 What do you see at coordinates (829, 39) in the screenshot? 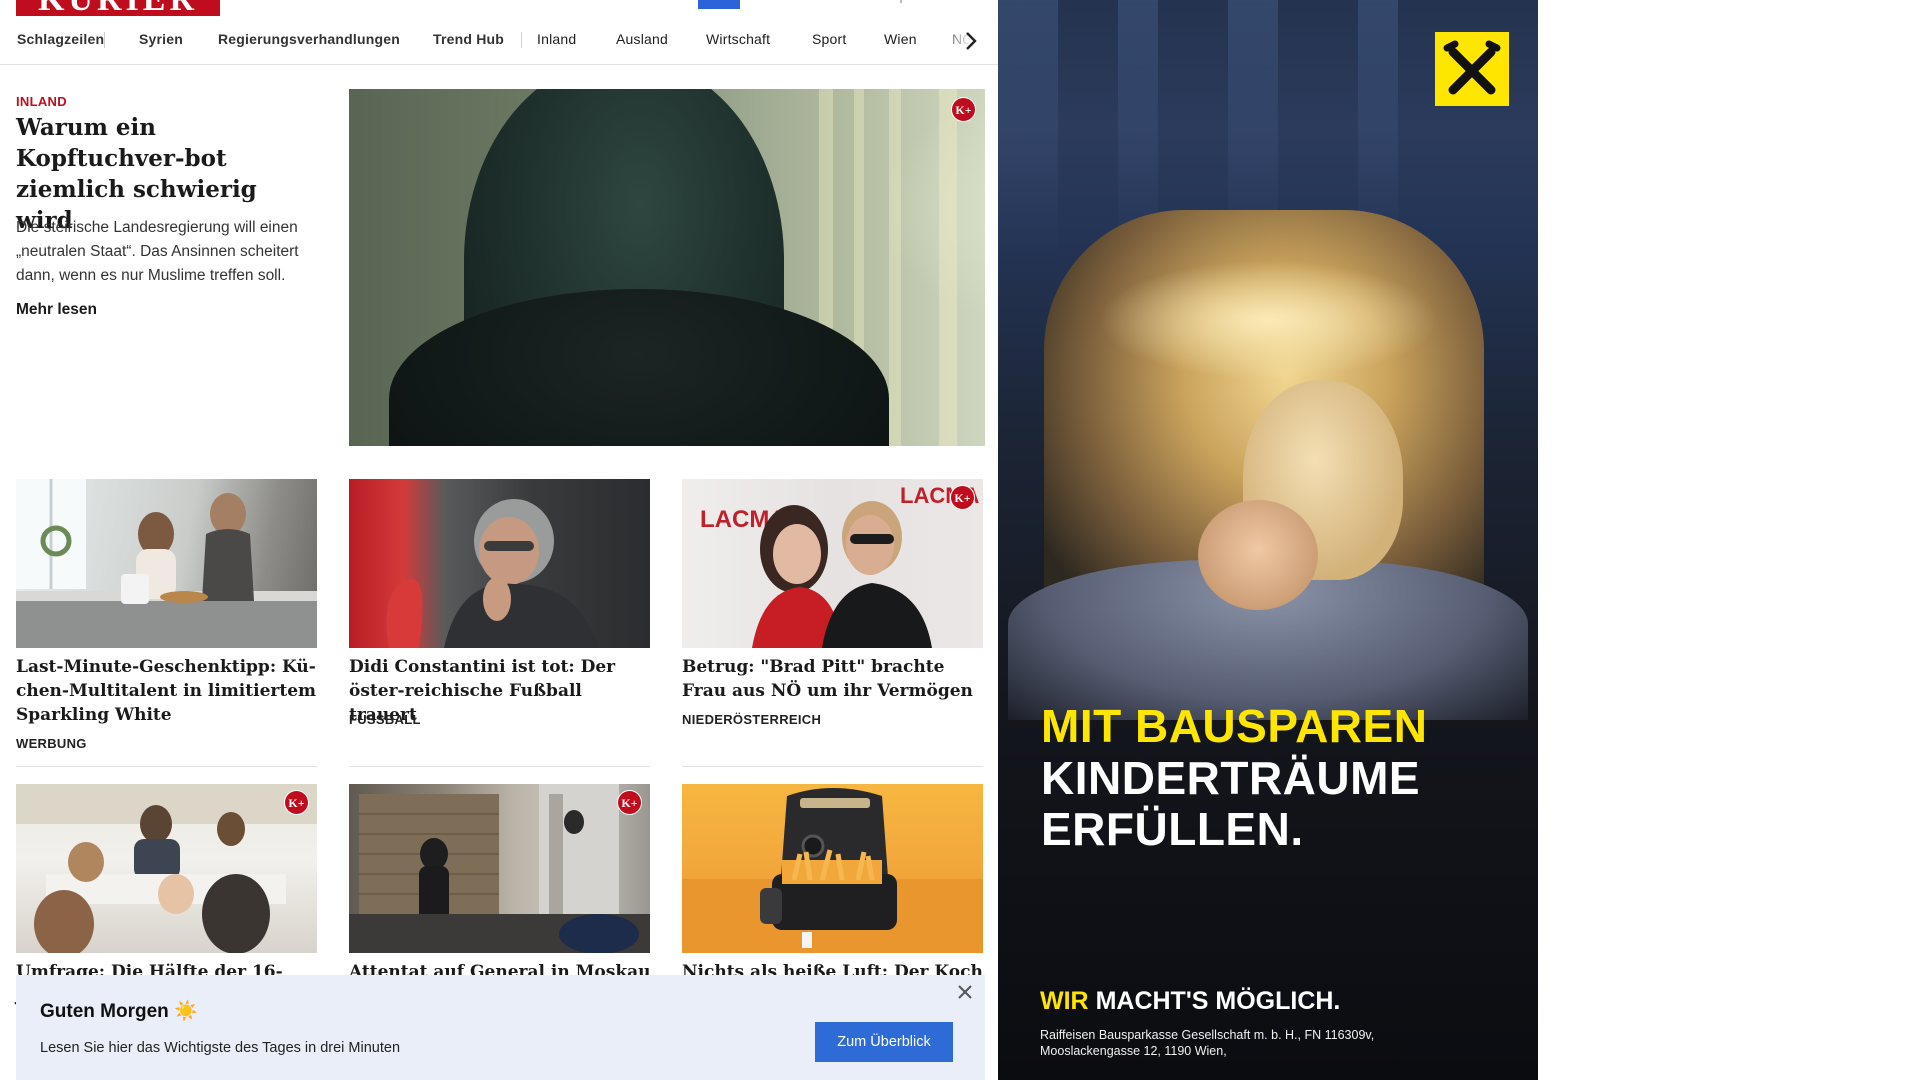
I see `nav-item-sport: Sport` at bounding box center [829, 39].